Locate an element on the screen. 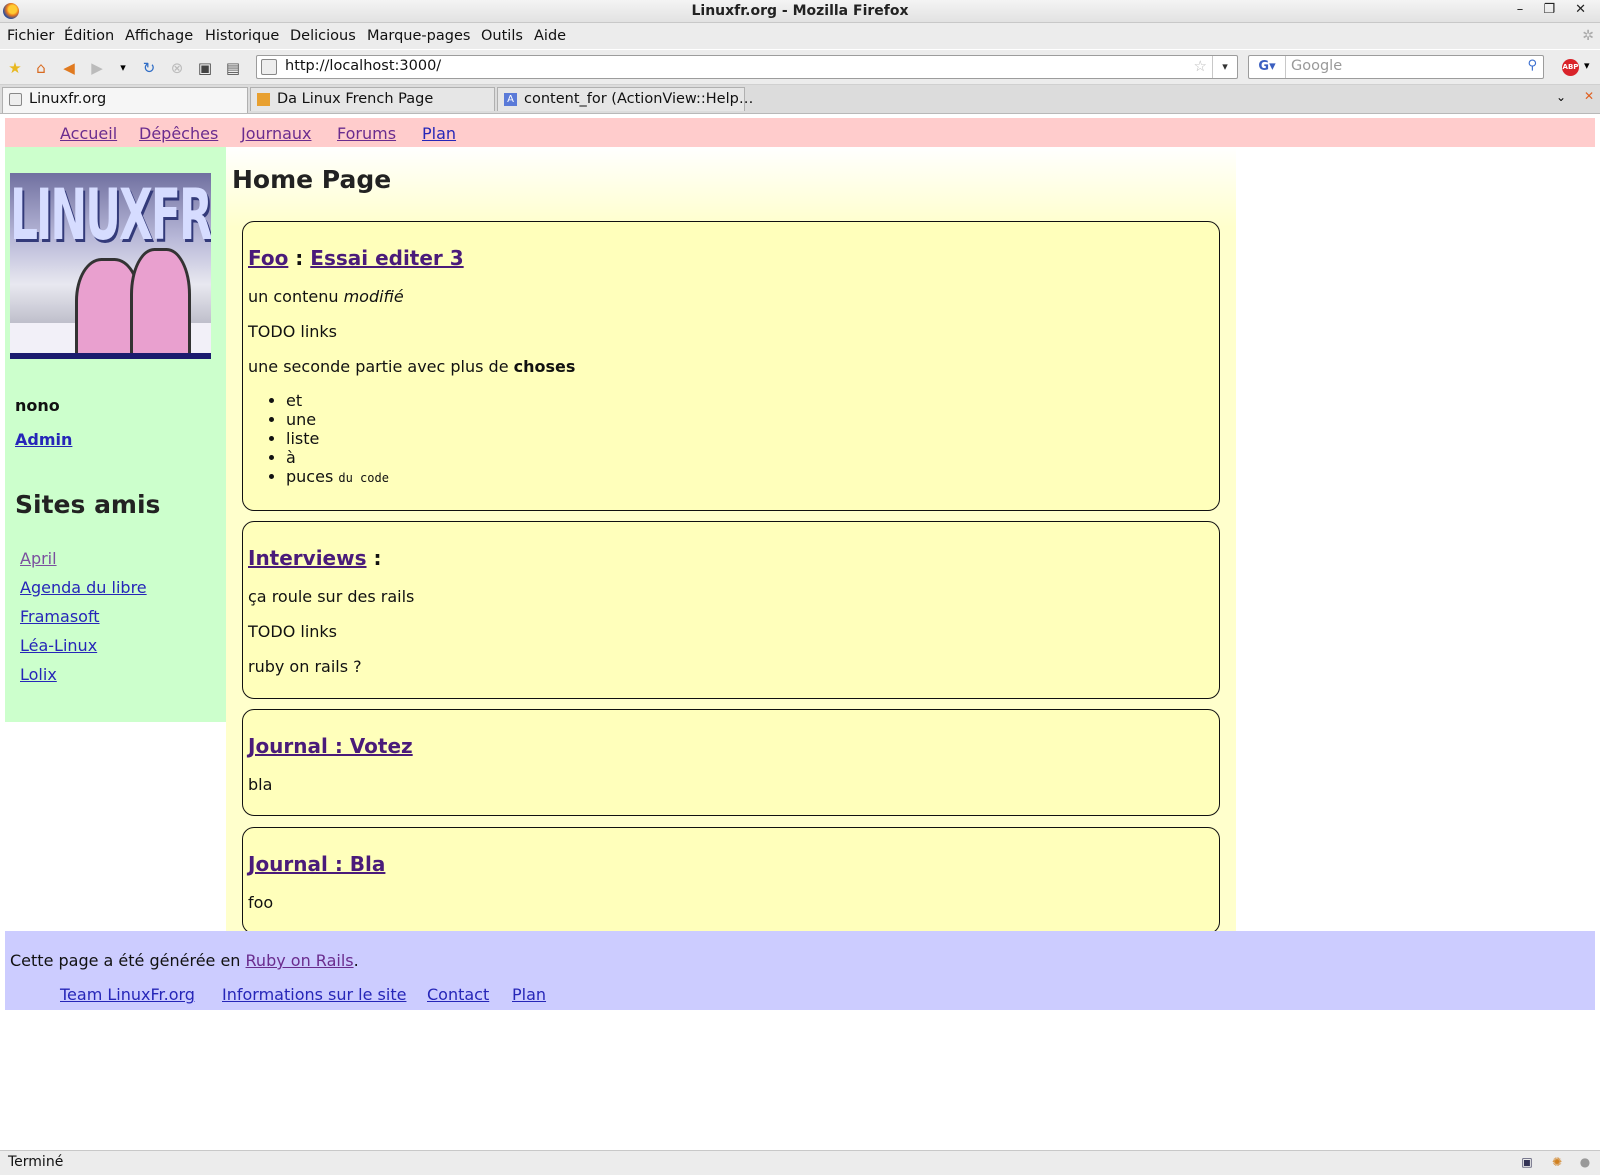 The height and width of the screenshot is (1175, 1600). history-dropdown-icon: ▾ is located at coordinates (123, 68).